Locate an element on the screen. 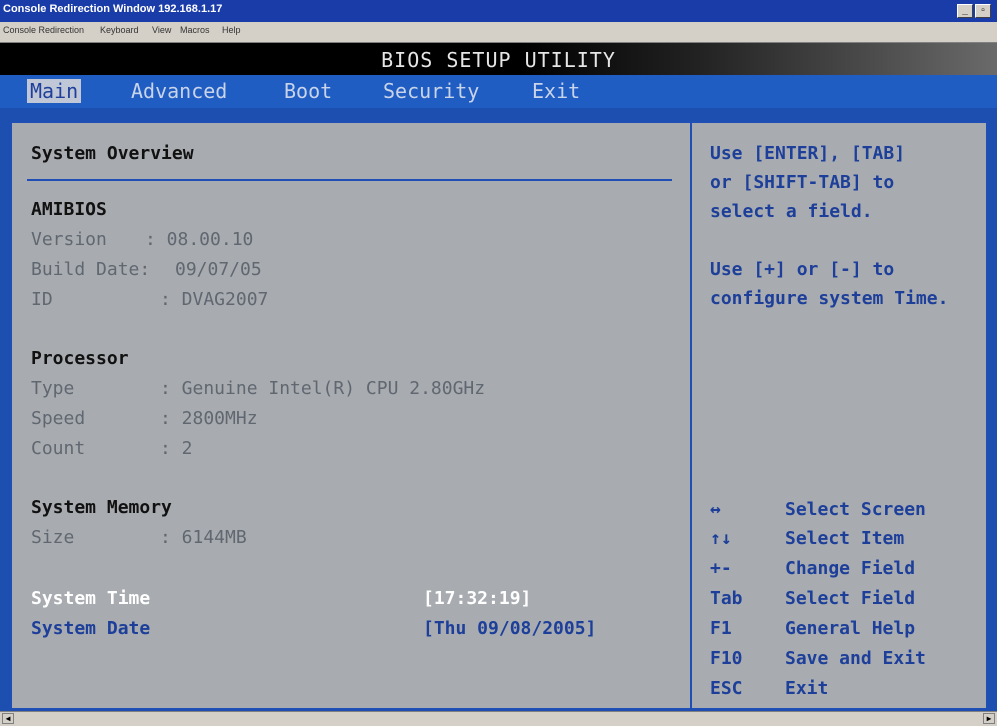  tab-exit: Exit is located at coordinates (556, 91).